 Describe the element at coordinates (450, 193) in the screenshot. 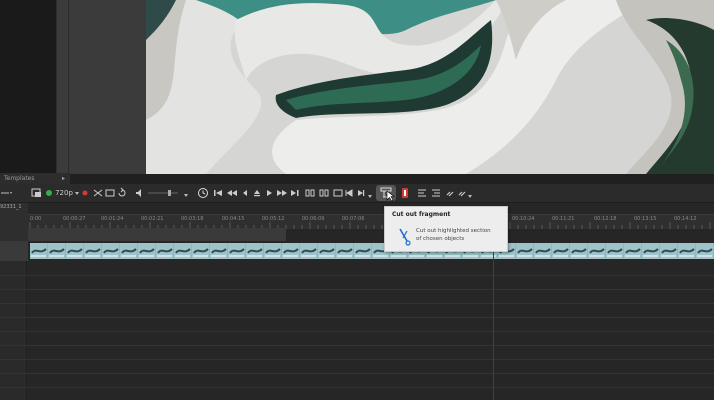

I see `link-icon` at that location.